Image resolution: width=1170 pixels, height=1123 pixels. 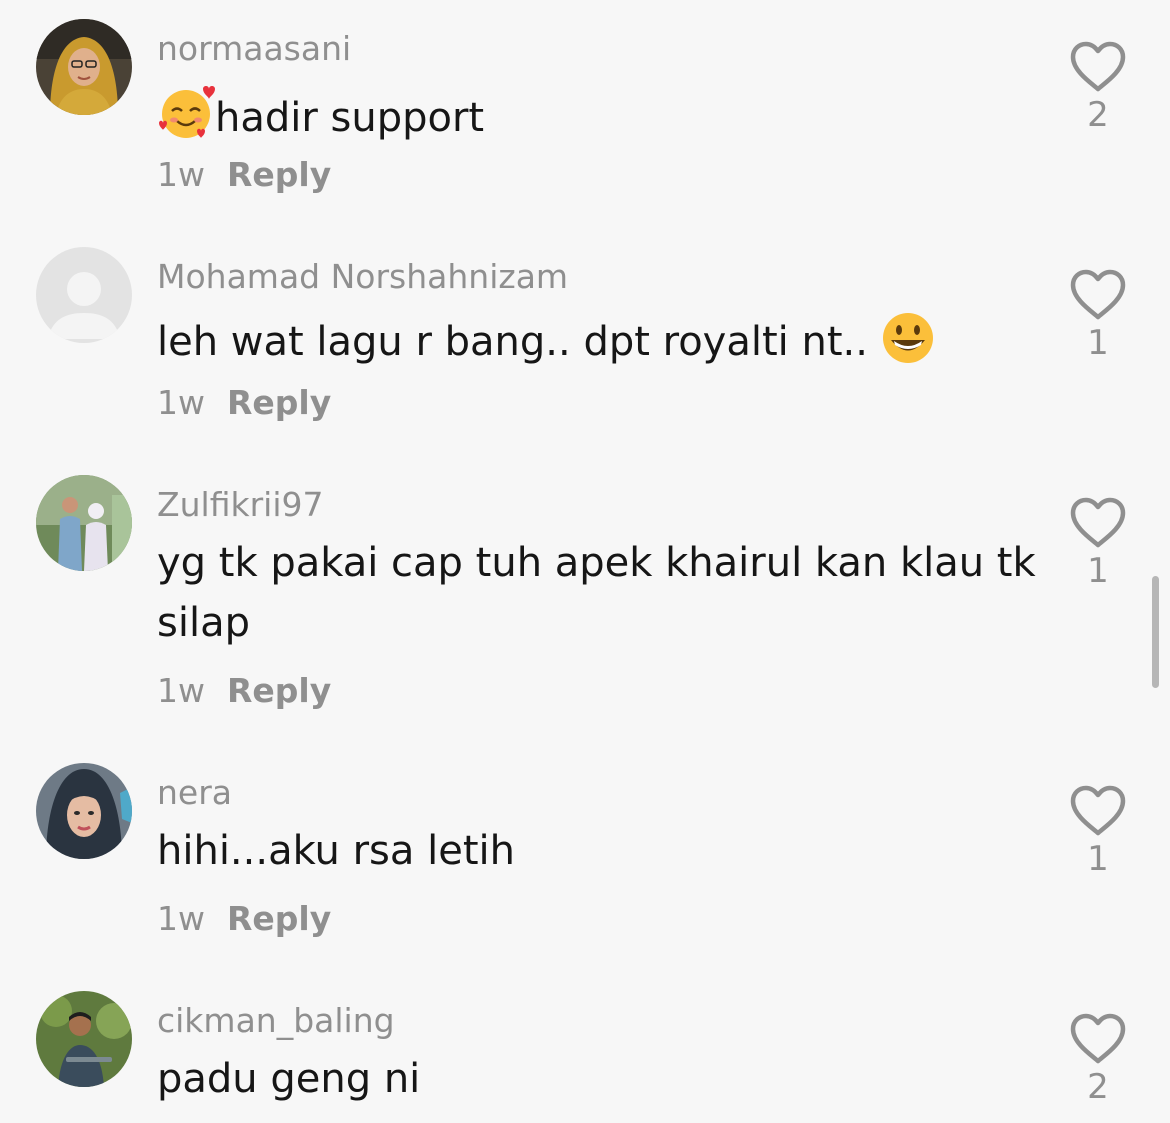 I want to click on person-silhouette-icon, so click(x=84, y=295).